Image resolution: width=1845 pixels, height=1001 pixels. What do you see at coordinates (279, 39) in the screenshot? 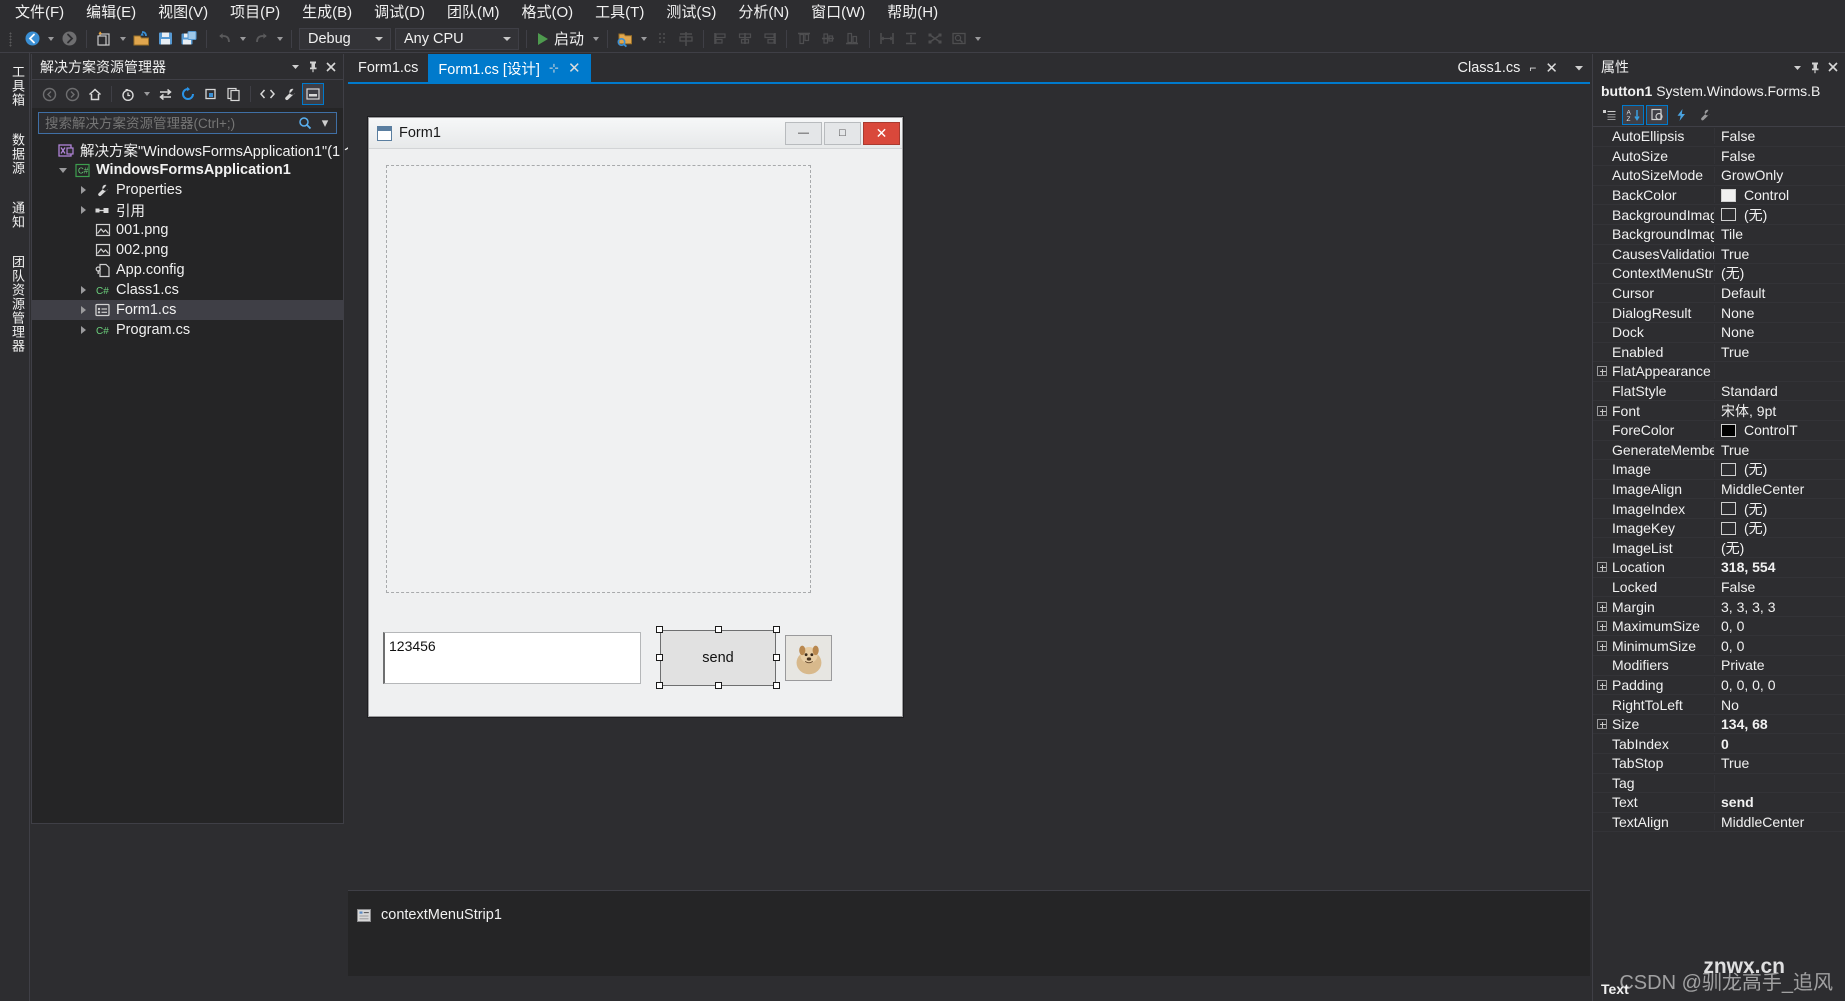
I see `redo-dropdown-icon` at bounding box center [279, 39].